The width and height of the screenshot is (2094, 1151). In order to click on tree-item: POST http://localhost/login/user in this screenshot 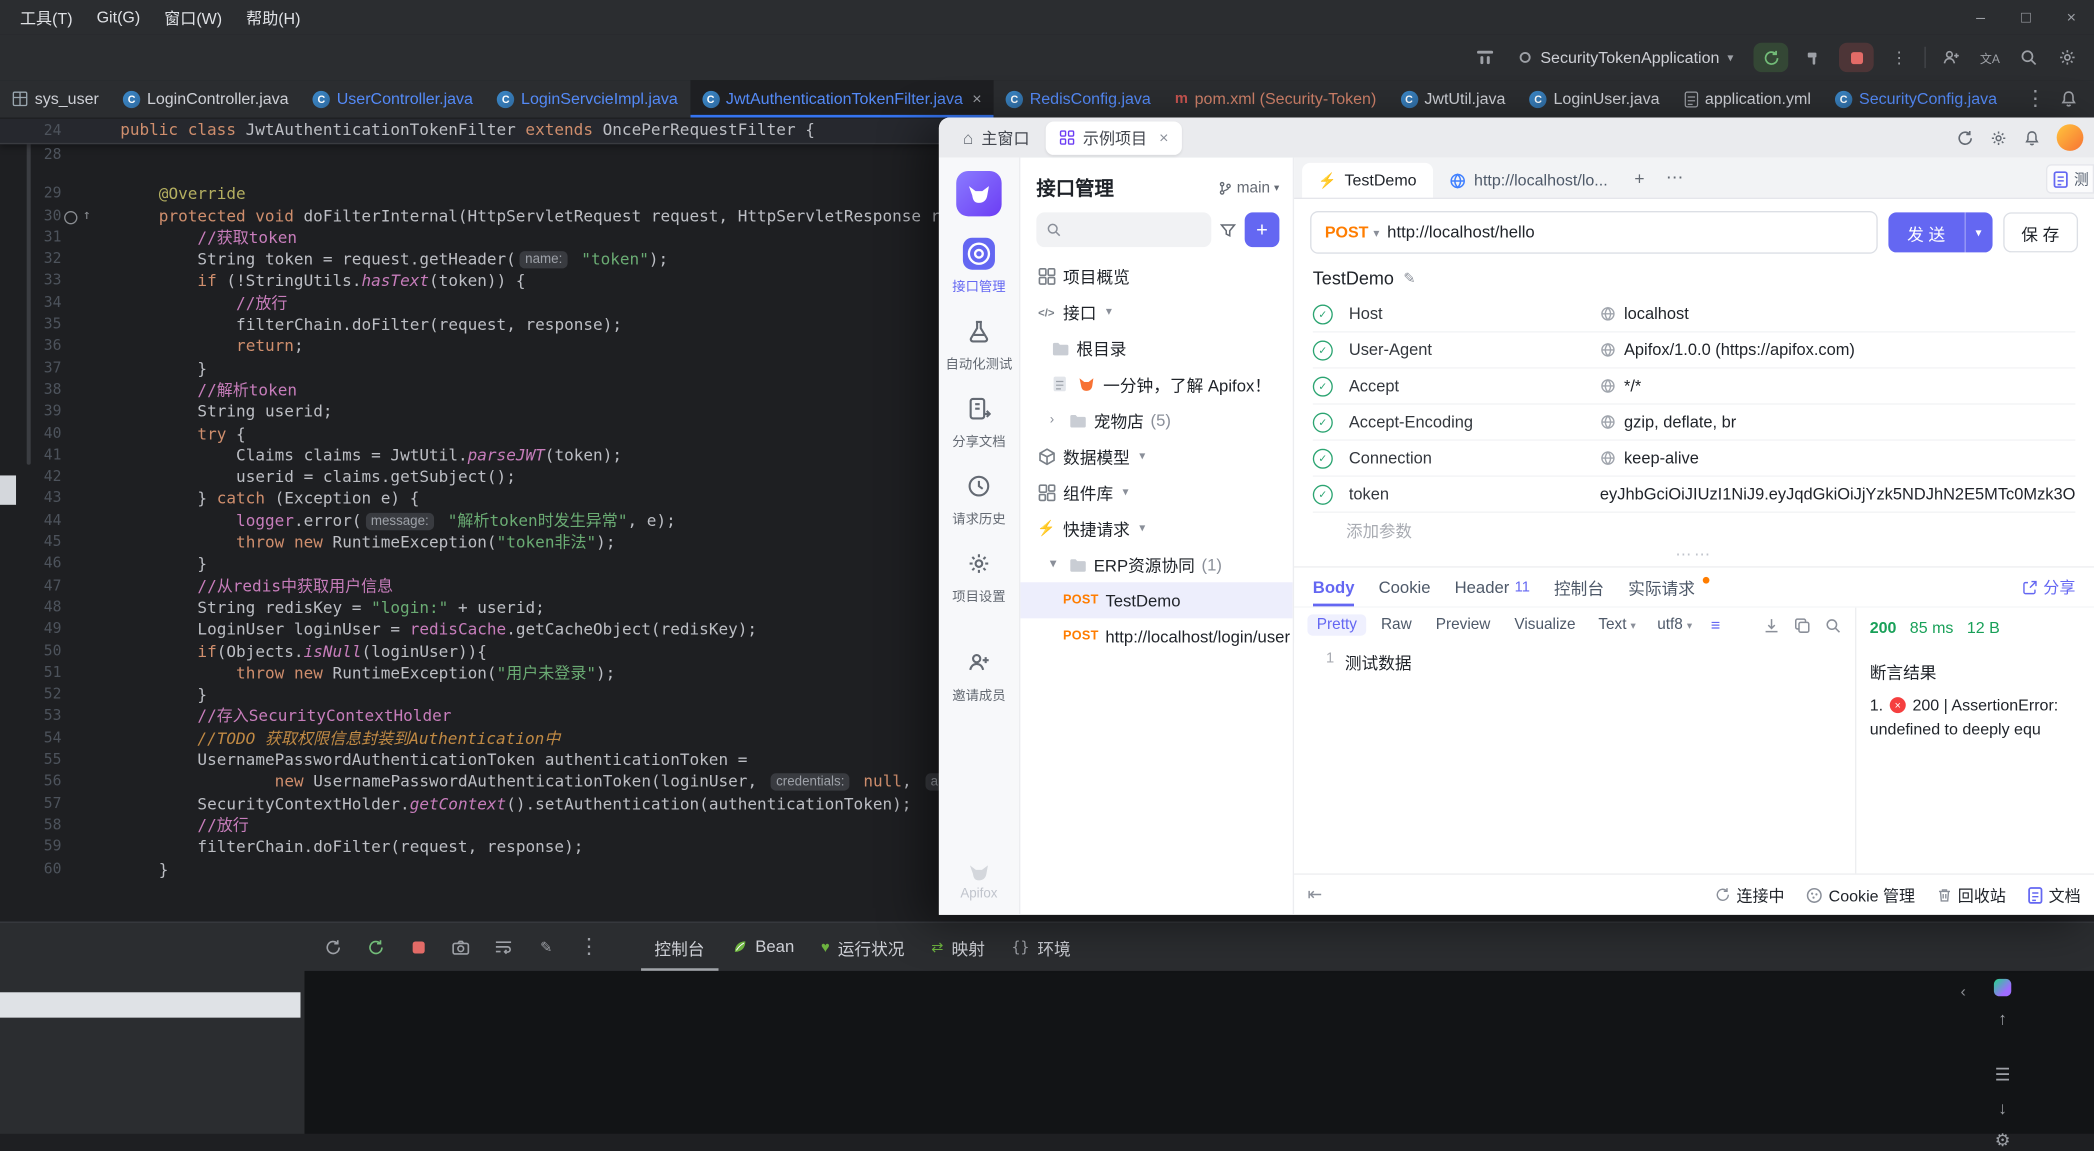, I will do `click(1156, 636)`.